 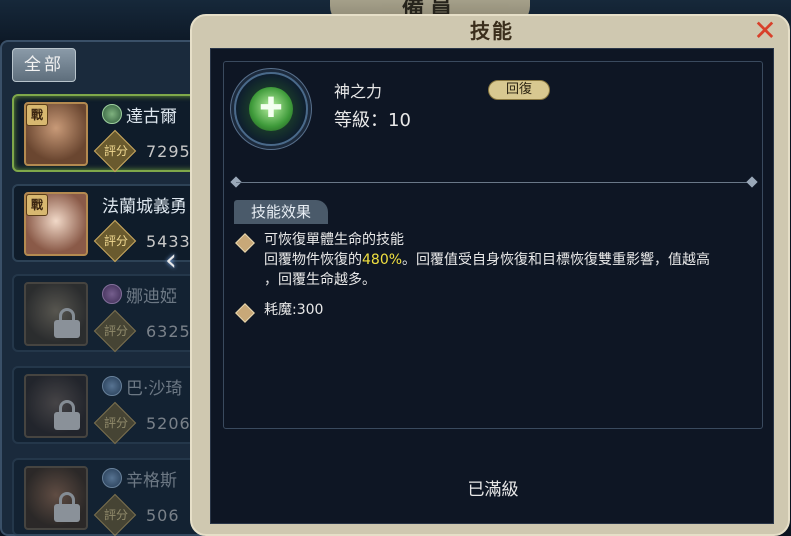 I want to click on hero-name: 娜迪婭, so click(x=151, y=297).